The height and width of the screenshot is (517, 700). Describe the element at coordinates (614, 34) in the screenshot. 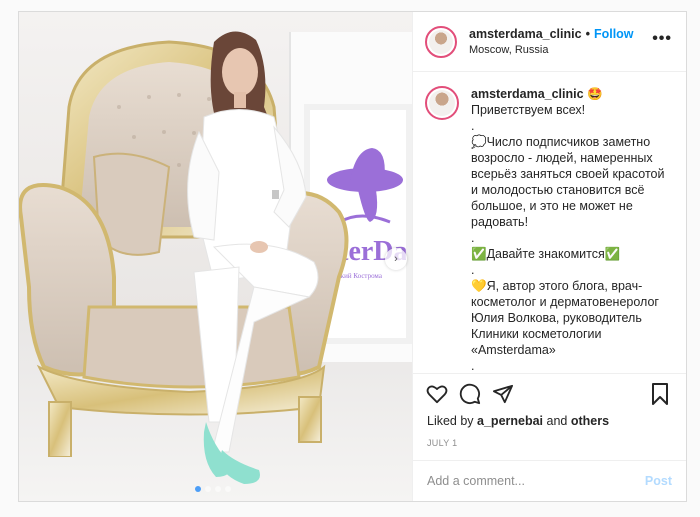

I see `follow-button: Follow` at that location.